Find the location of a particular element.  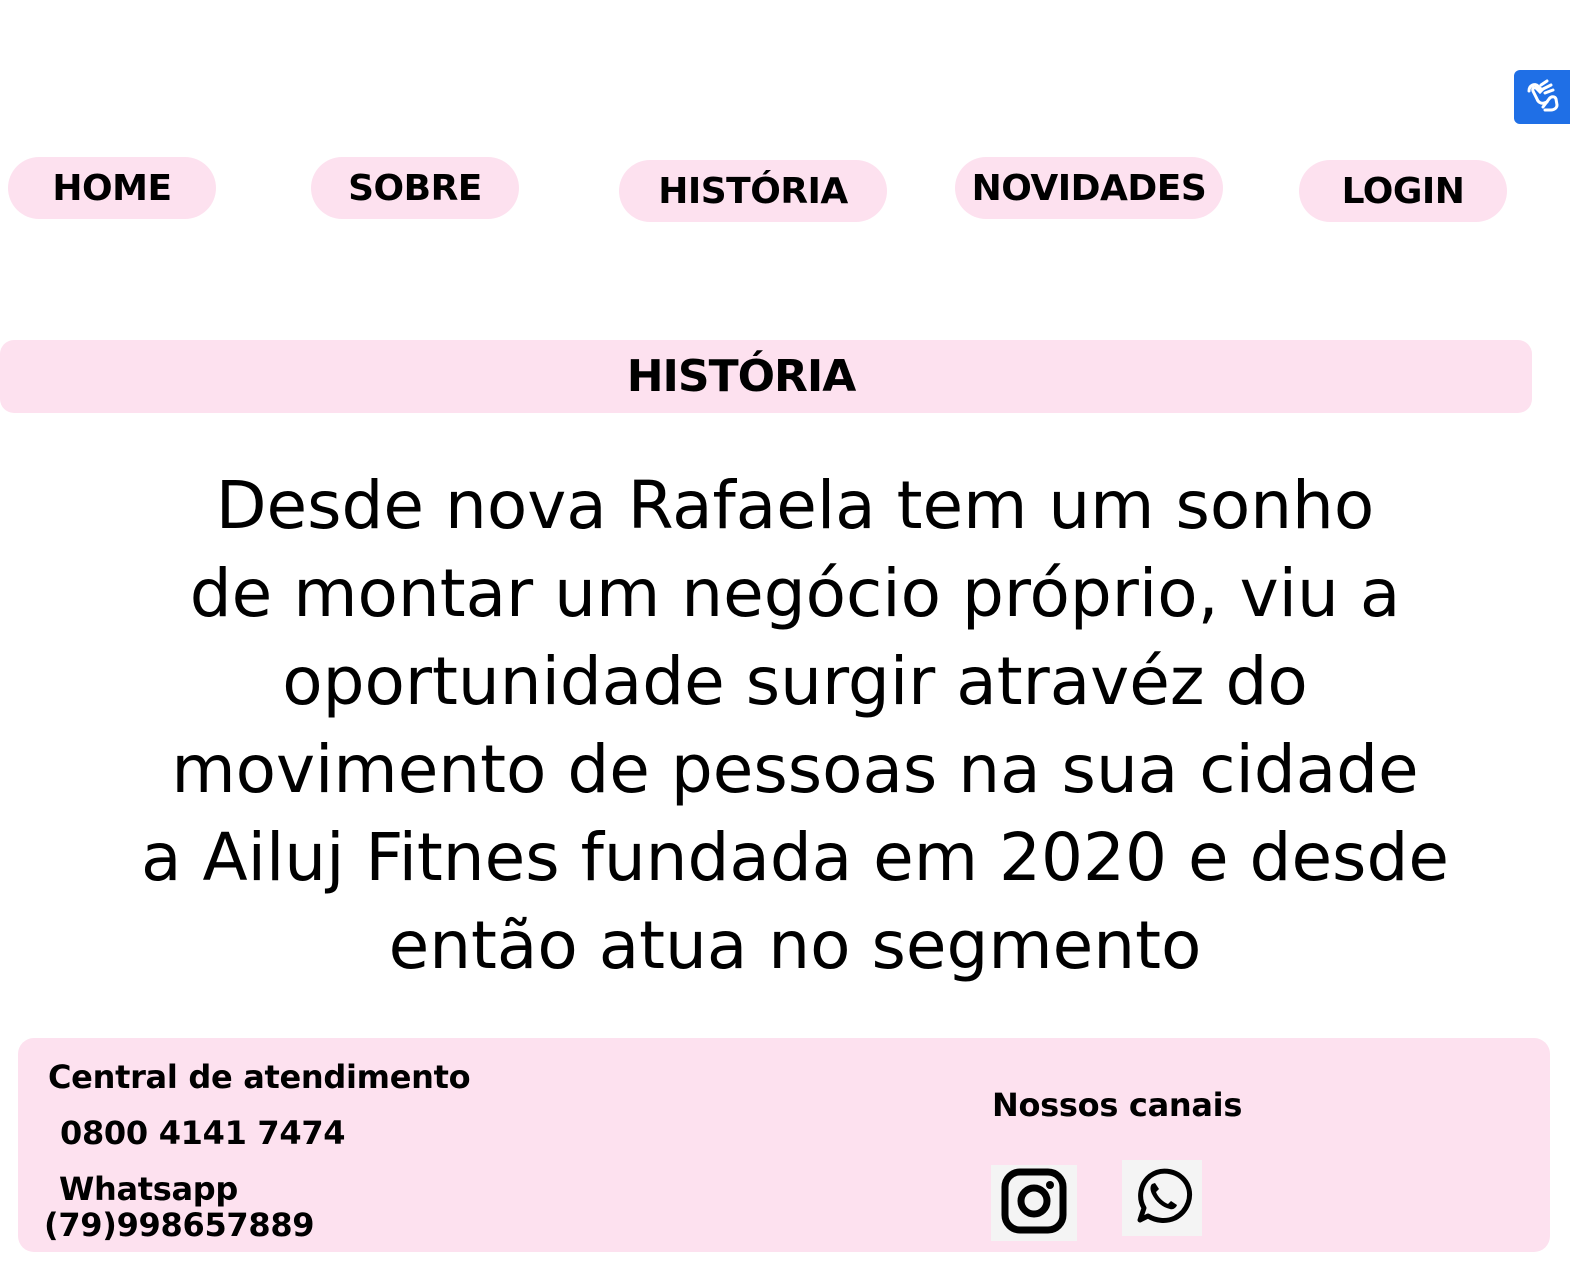

instagram-icon is located at coordinates (1034, 1203).